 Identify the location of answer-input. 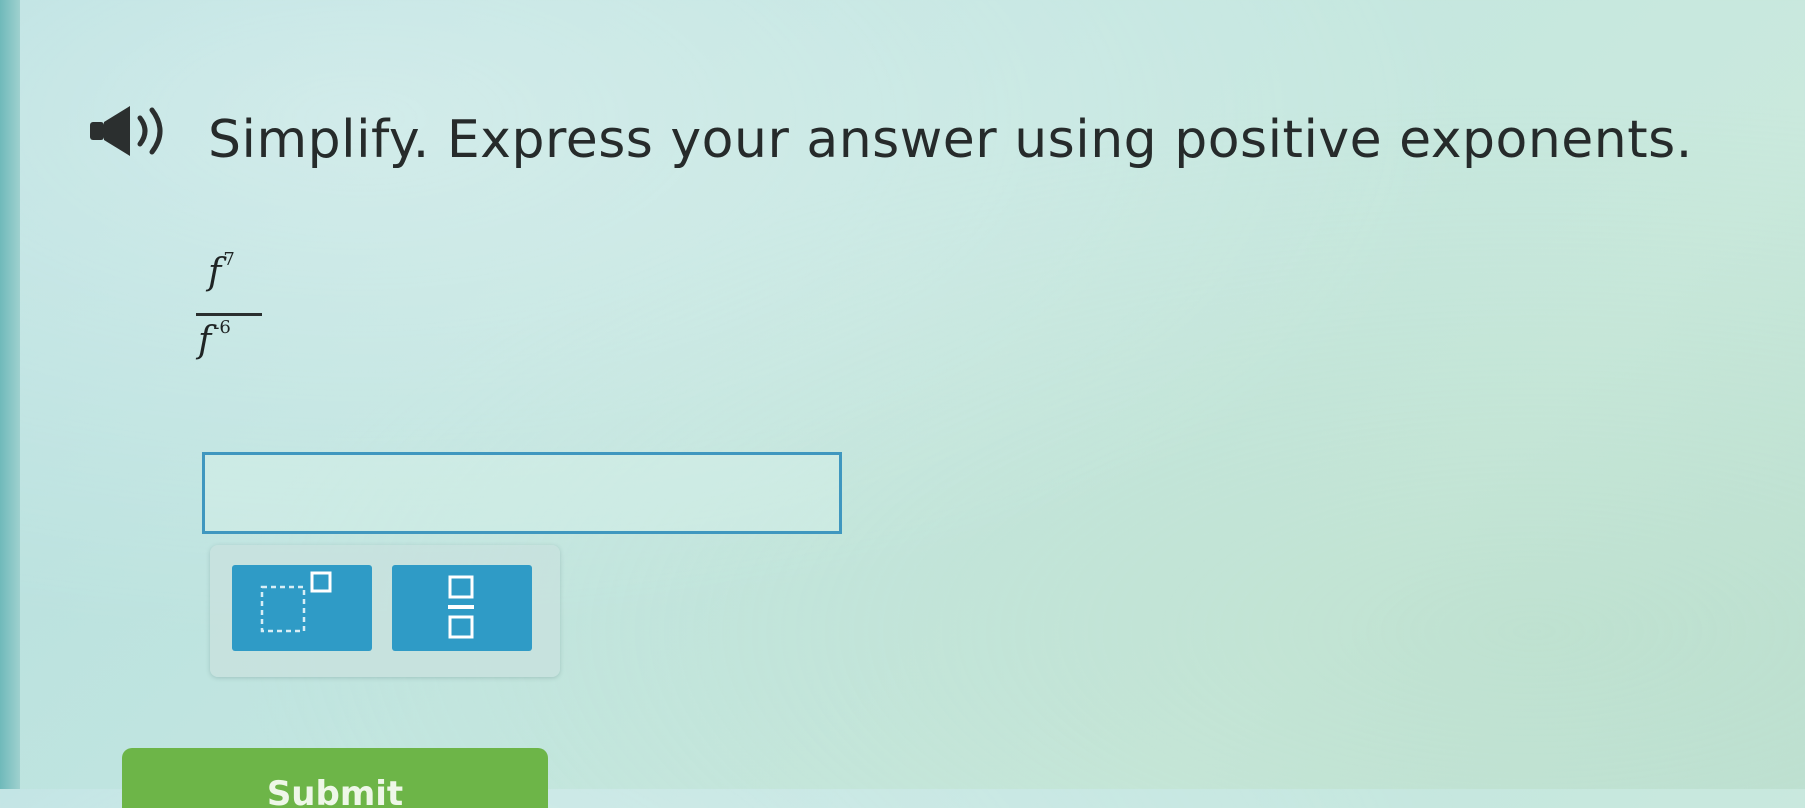
(522, 493).